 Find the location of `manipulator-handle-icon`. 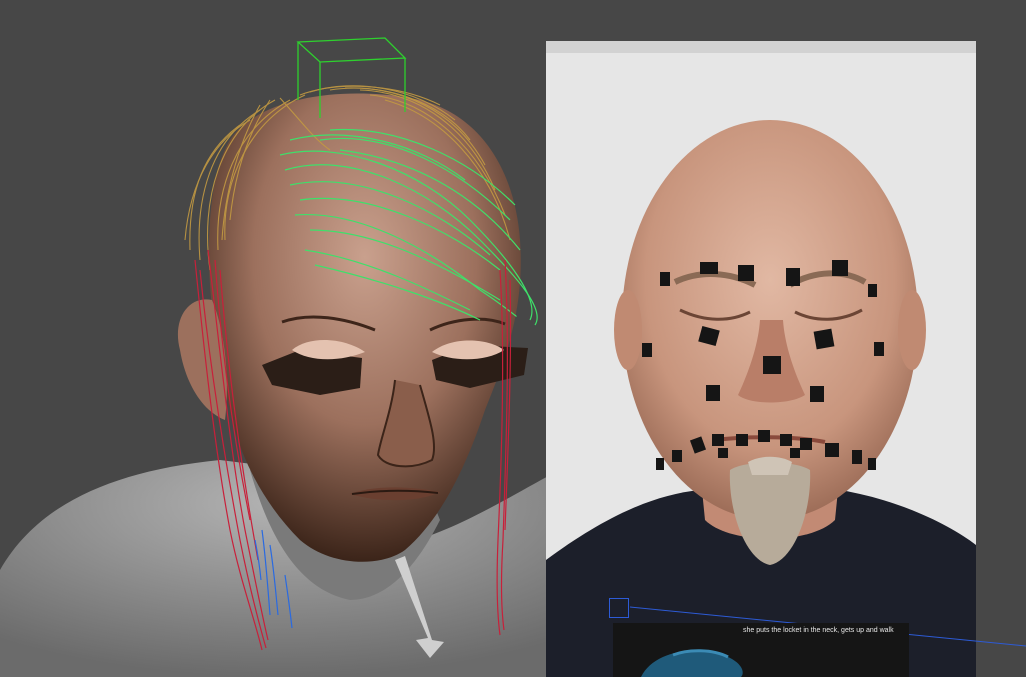

manipulator-handle-icon is located at coordinates (619, 608).